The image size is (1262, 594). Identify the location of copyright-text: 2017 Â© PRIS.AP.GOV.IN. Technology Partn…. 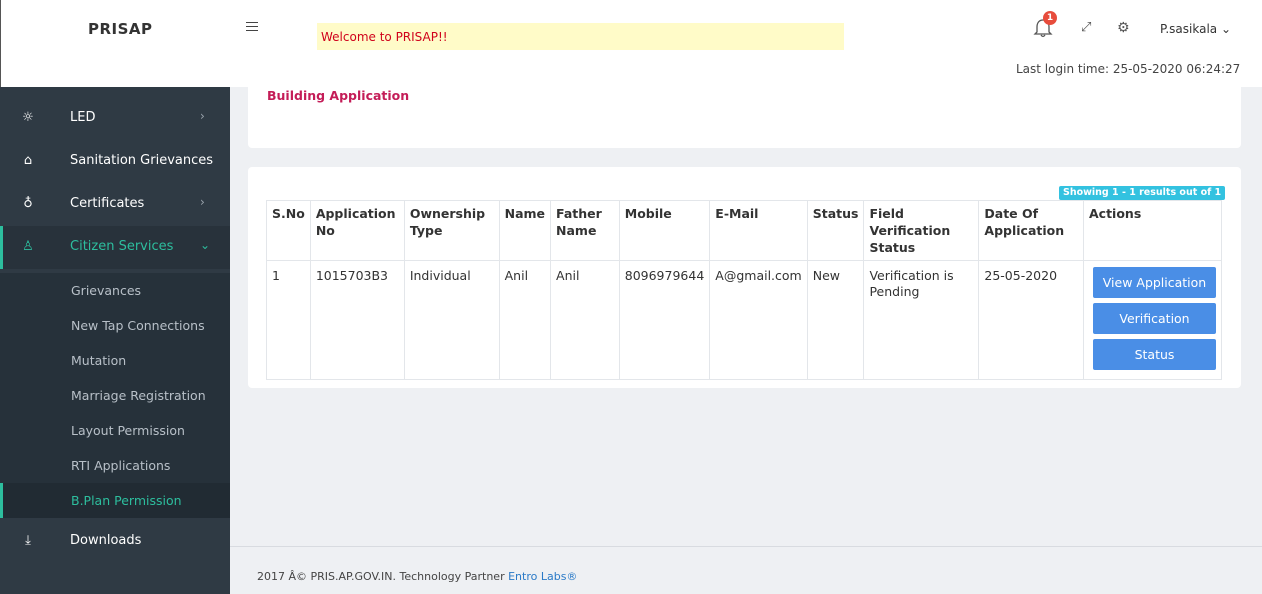
(381, 576).